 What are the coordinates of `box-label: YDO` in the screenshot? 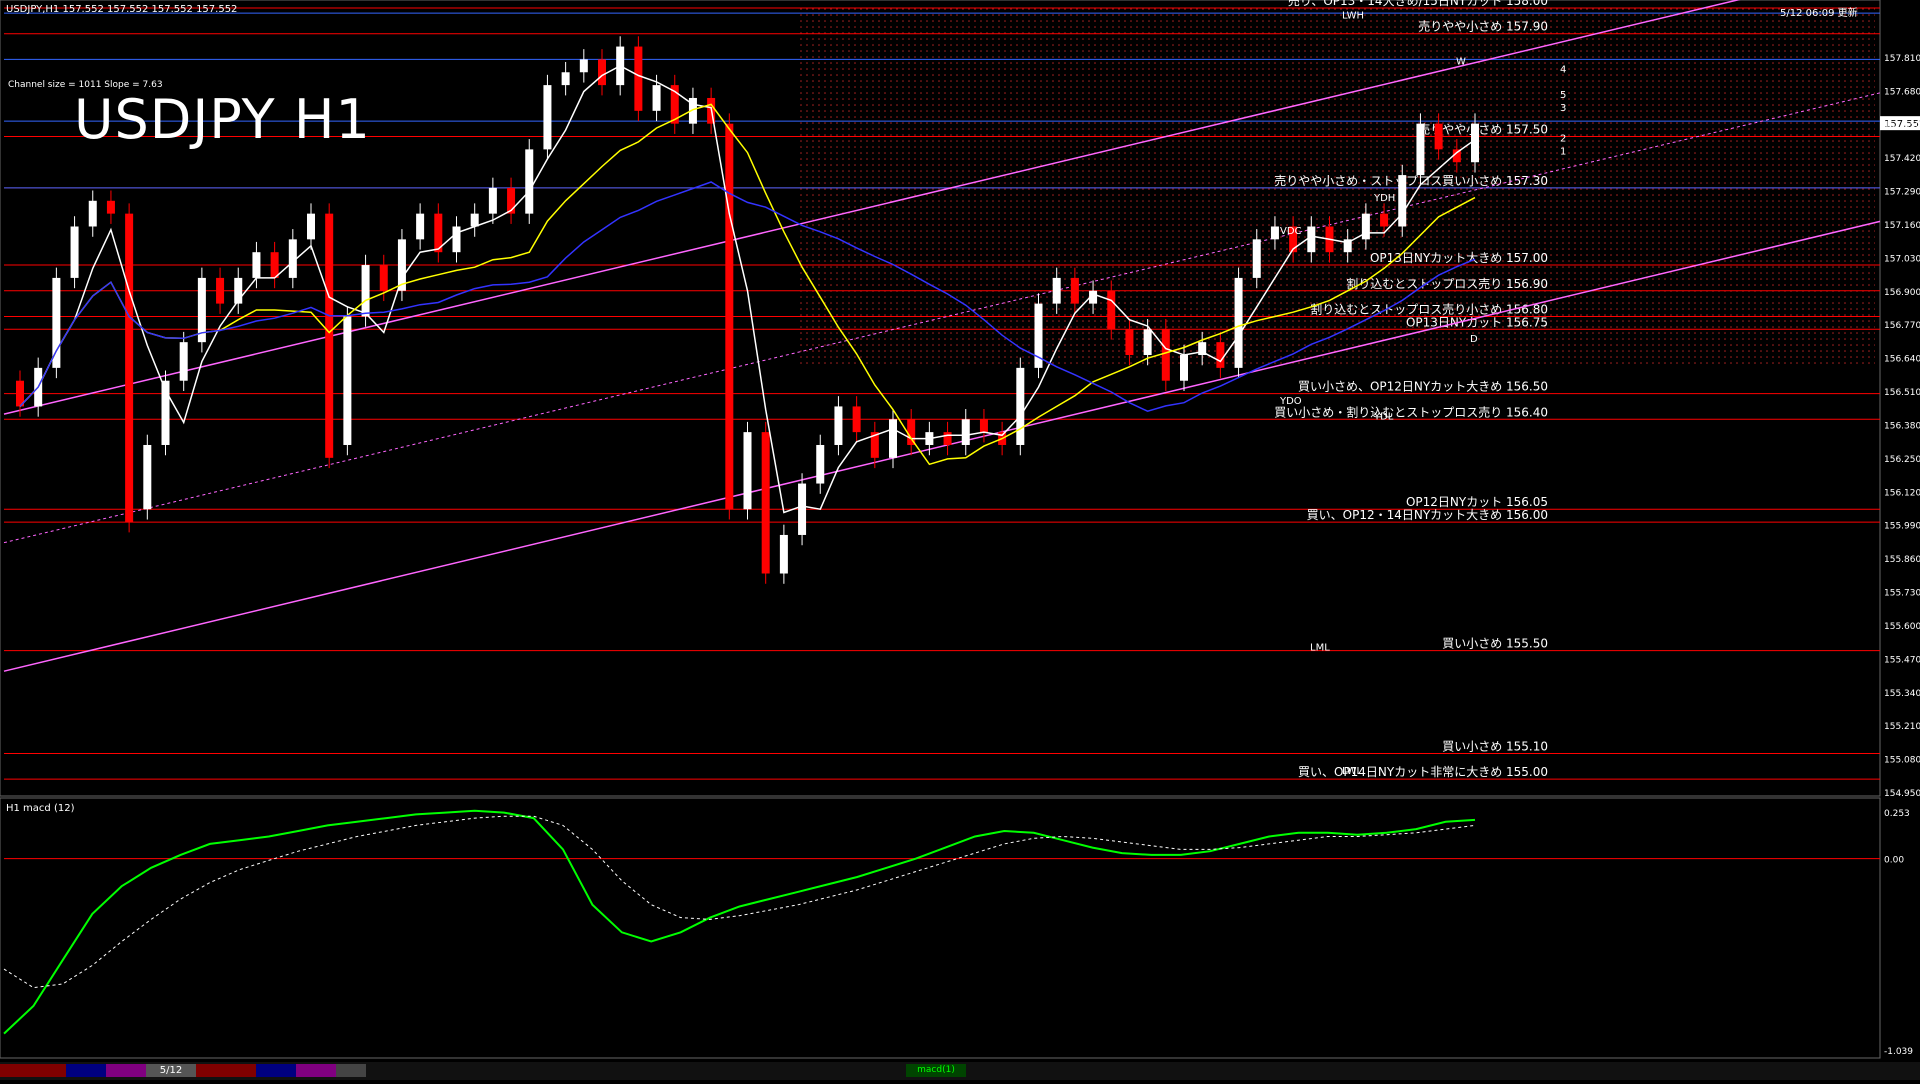 It's located at (1290, 401).